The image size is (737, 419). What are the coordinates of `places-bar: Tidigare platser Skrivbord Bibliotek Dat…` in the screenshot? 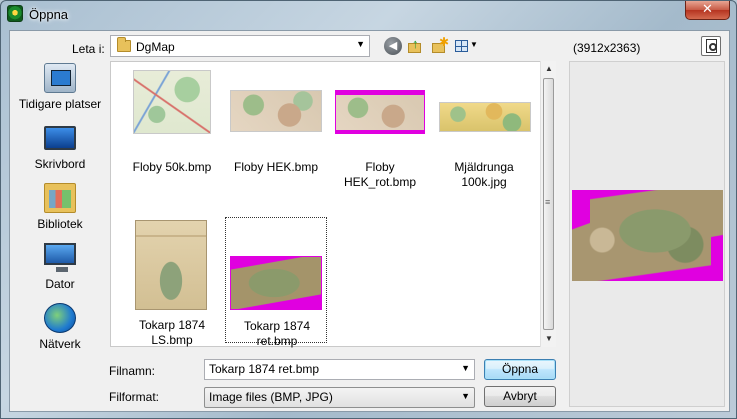 It's located at (60, 213).